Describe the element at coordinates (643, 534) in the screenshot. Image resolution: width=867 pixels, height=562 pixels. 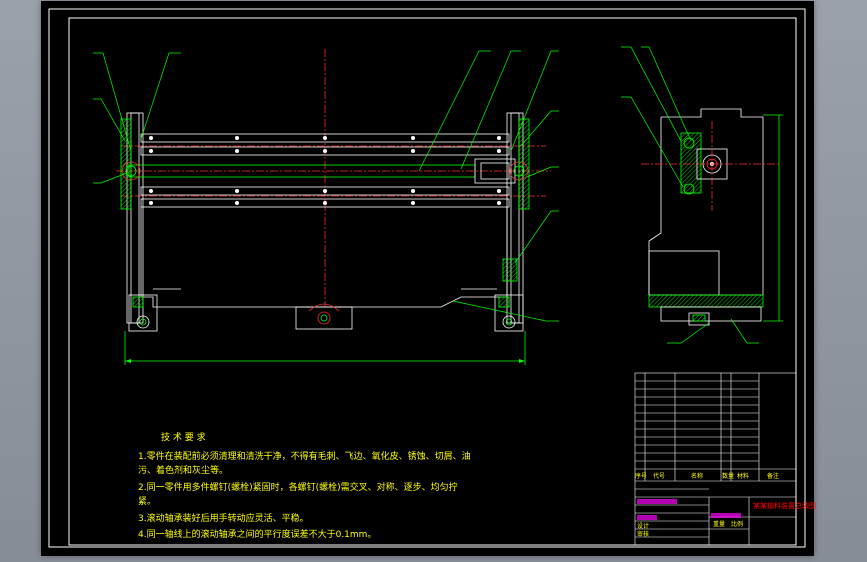
I see `stage-label-review: 审核` at that location.